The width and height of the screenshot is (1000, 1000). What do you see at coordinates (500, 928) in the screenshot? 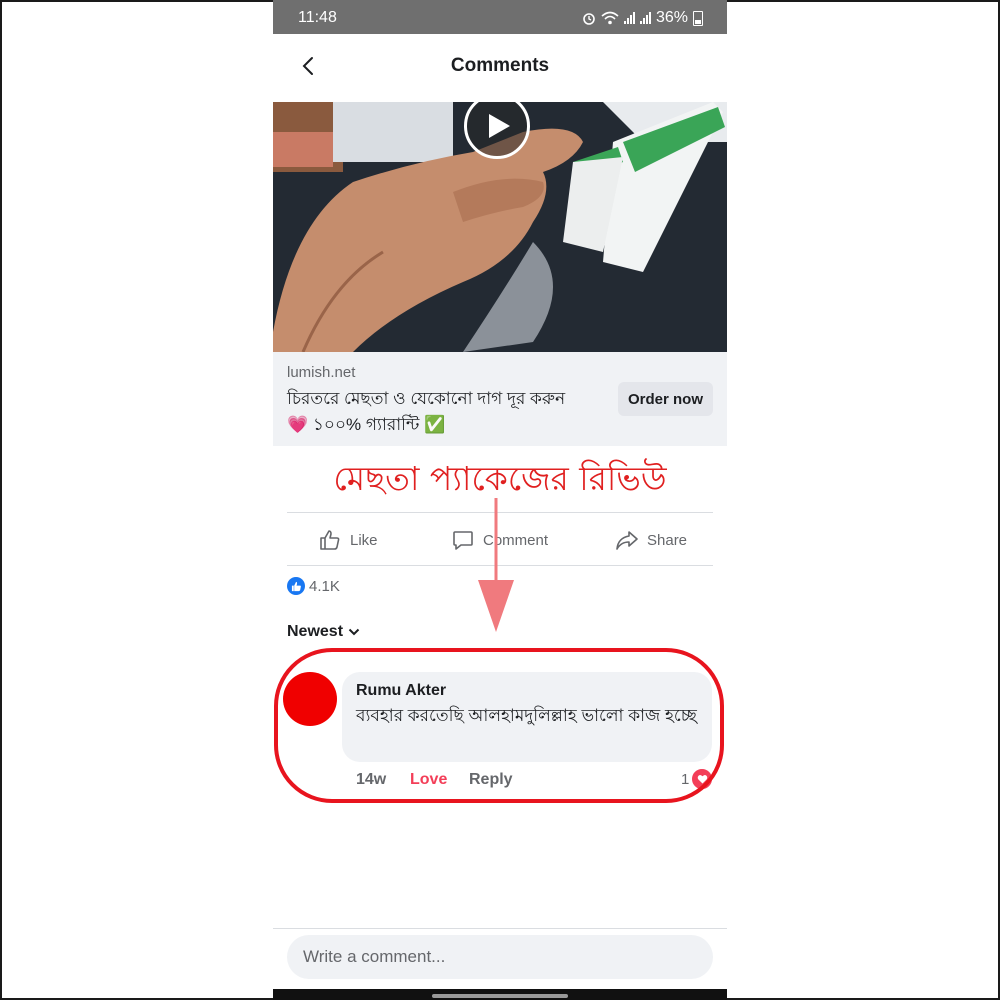
I see `divider` at bounding box center [500, 928].